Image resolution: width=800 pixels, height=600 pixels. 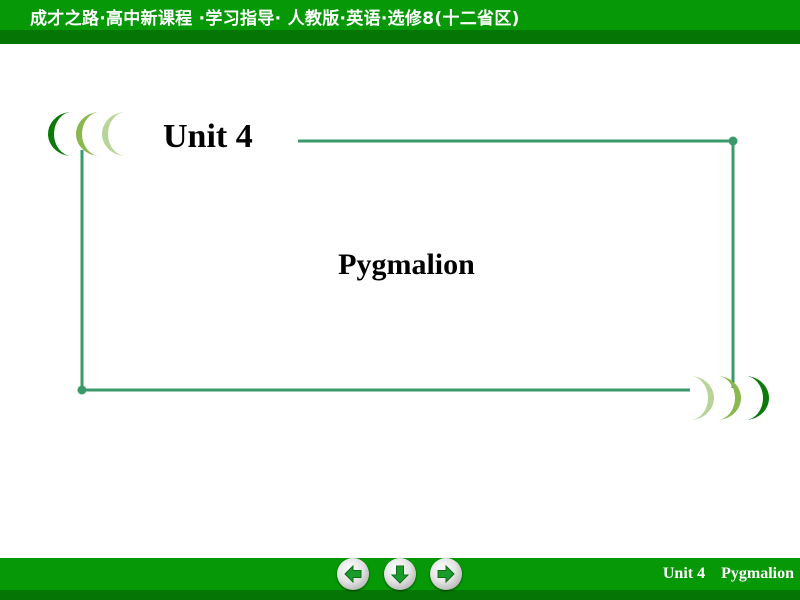 I want to click on home-button, so click(x=400, y=574).